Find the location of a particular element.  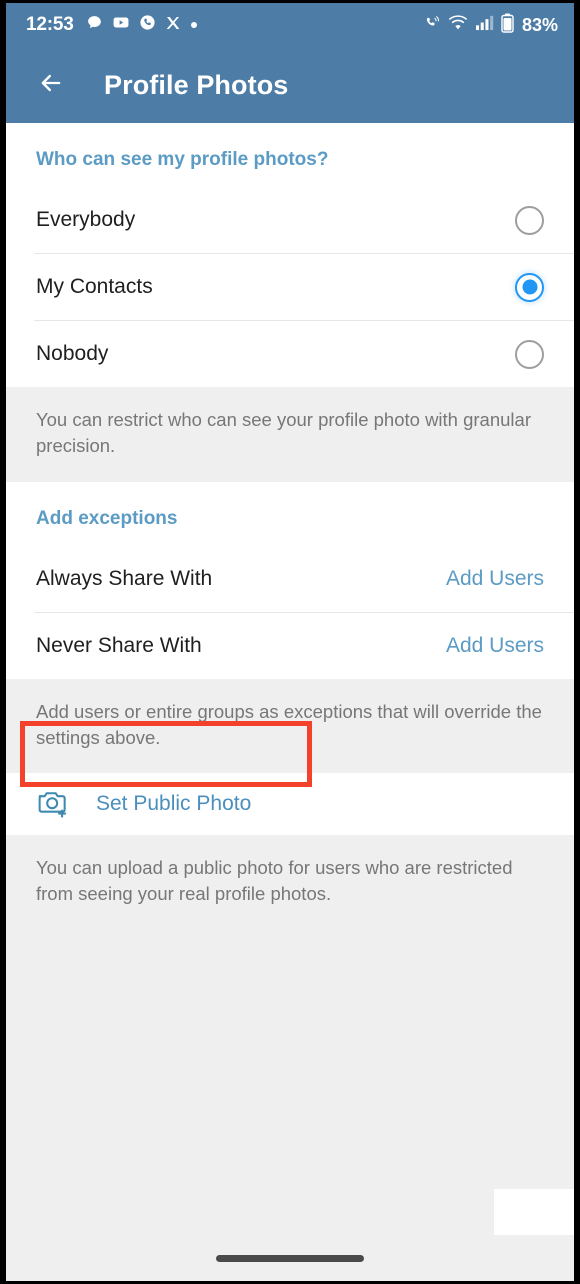

back-button is located at coordinates (51, 85).